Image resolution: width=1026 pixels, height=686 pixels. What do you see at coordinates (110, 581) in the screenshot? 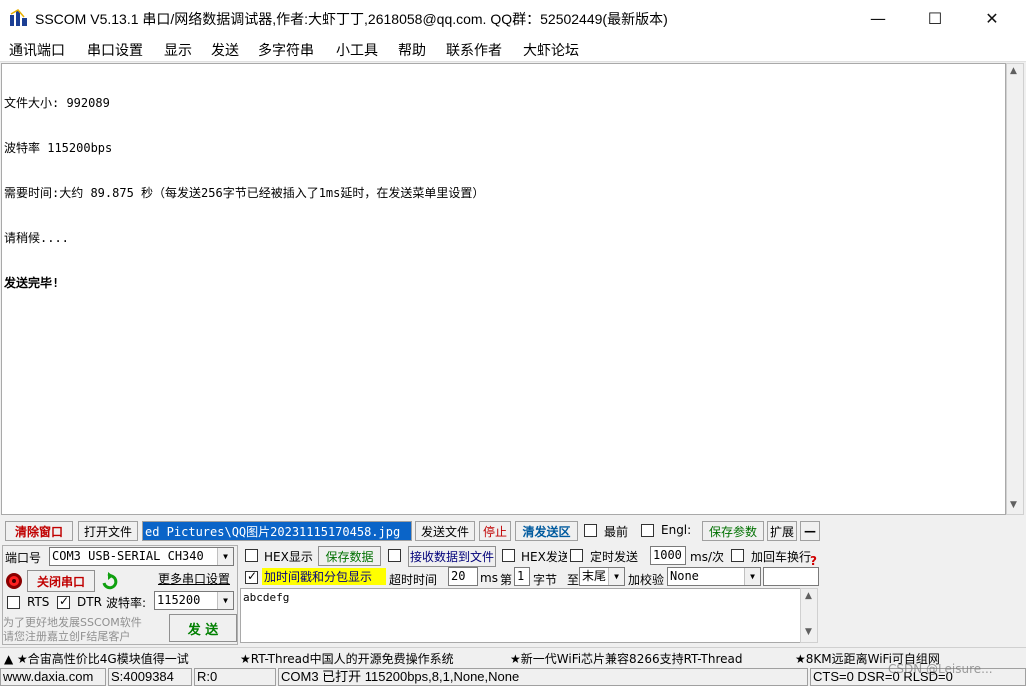
I see `refresh-icon` at bounding box center [110, 581].